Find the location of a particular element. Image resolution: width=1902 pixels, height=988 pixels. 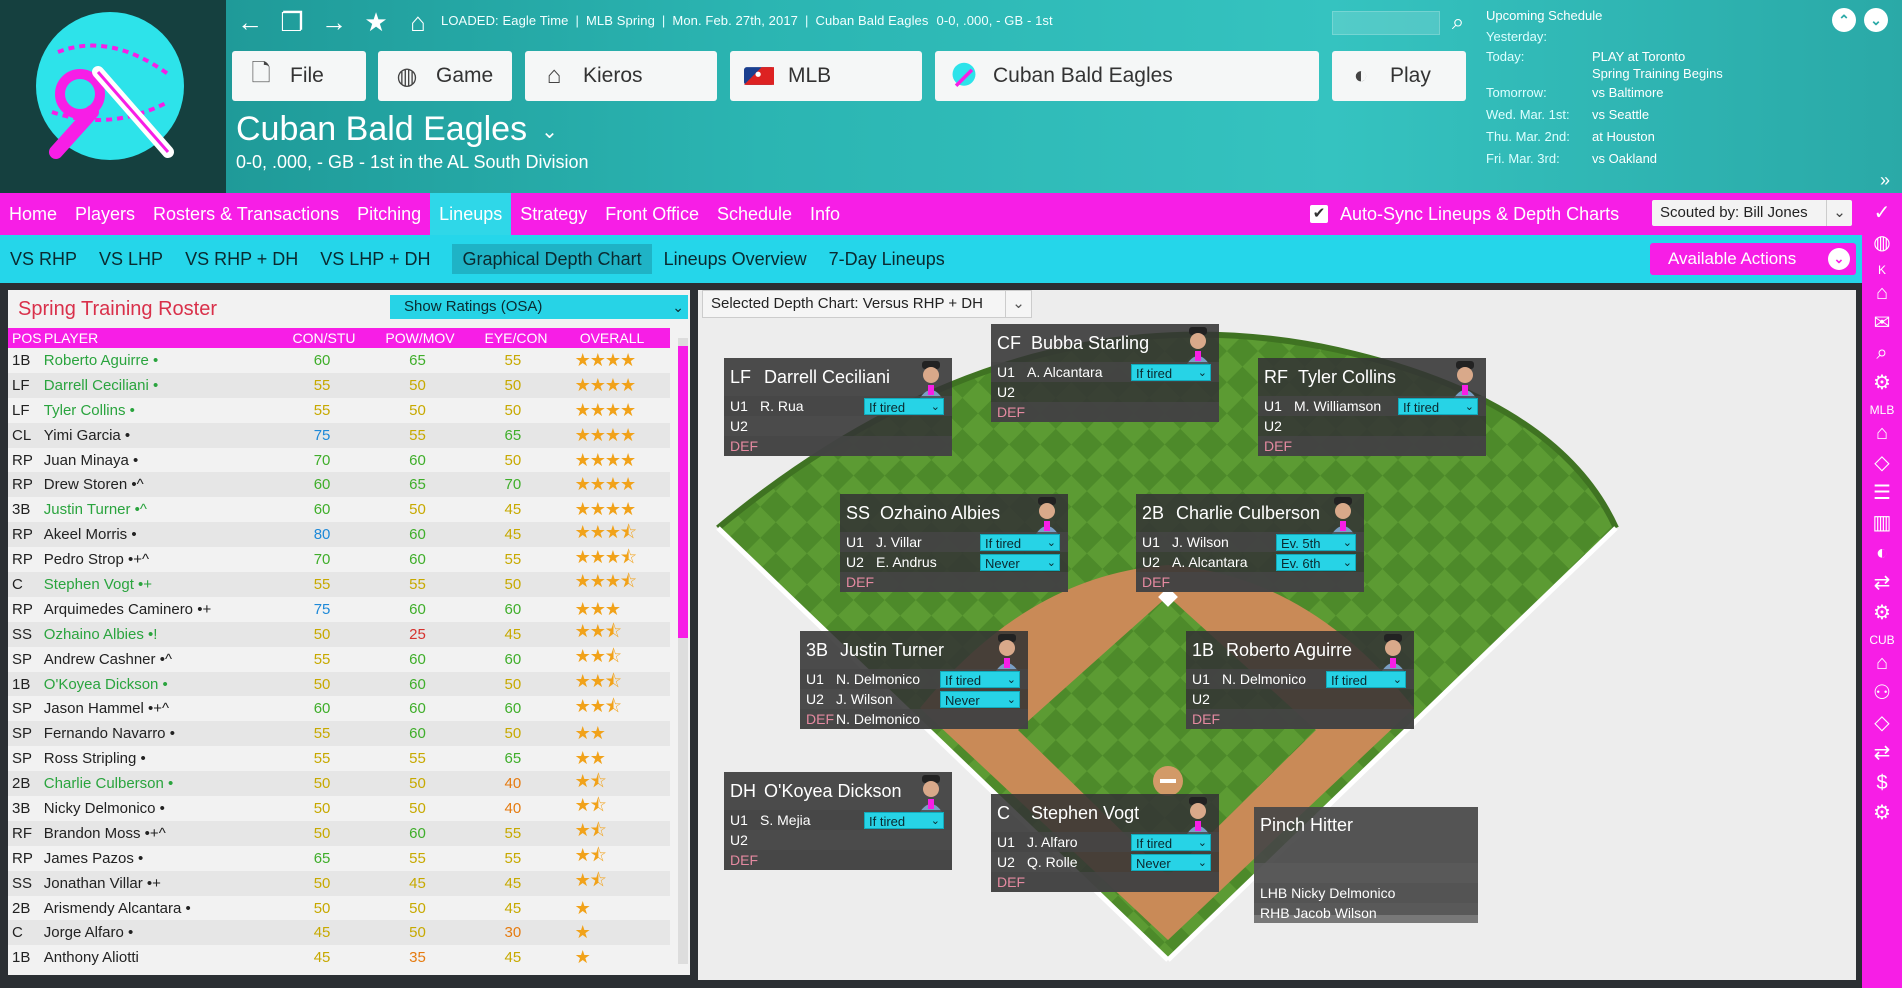

cell-player: Stephen Vogt •+ is located at coordinates (159, 584).